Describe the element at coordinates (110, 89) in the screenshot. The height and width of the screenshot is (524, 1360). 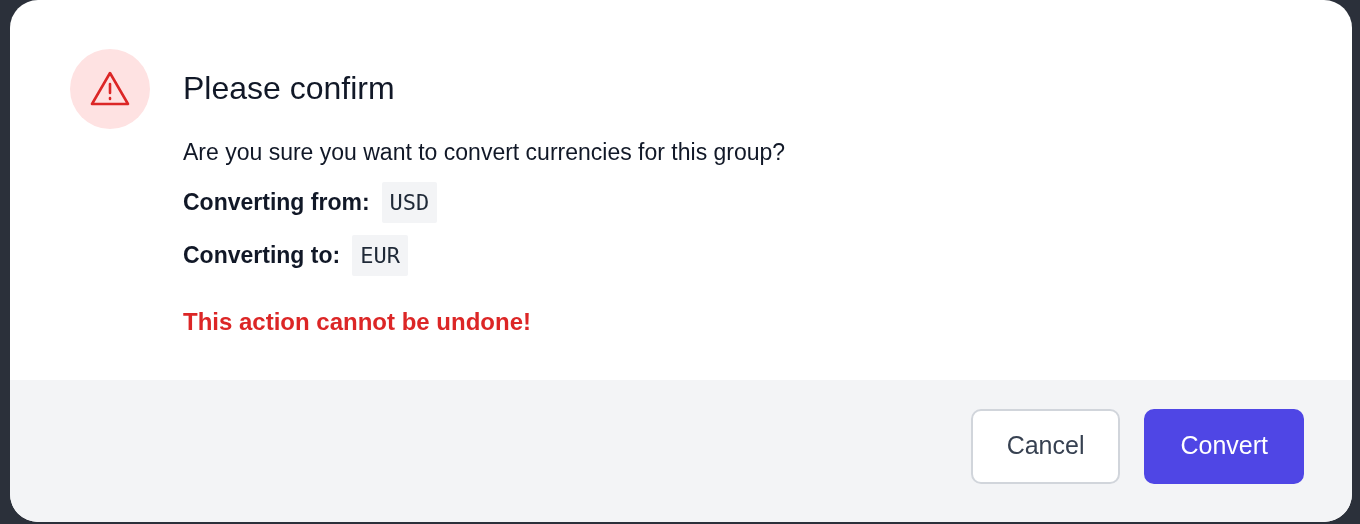
I see `warning-icon` at that location.